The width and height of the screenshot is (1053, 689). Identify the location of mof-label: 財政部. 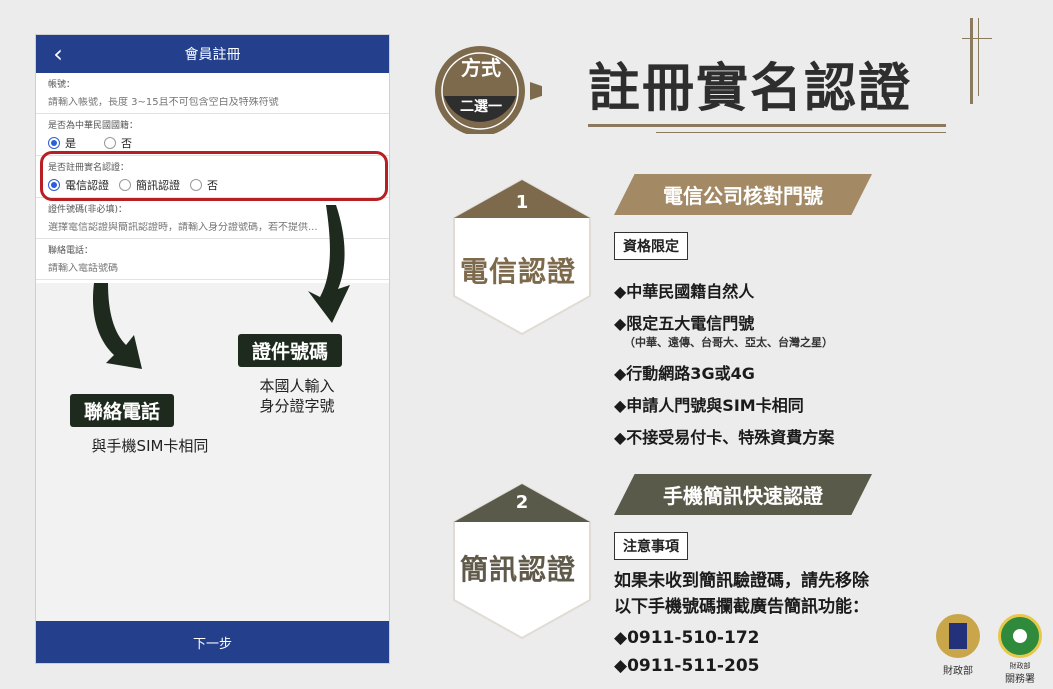
(958, 671).